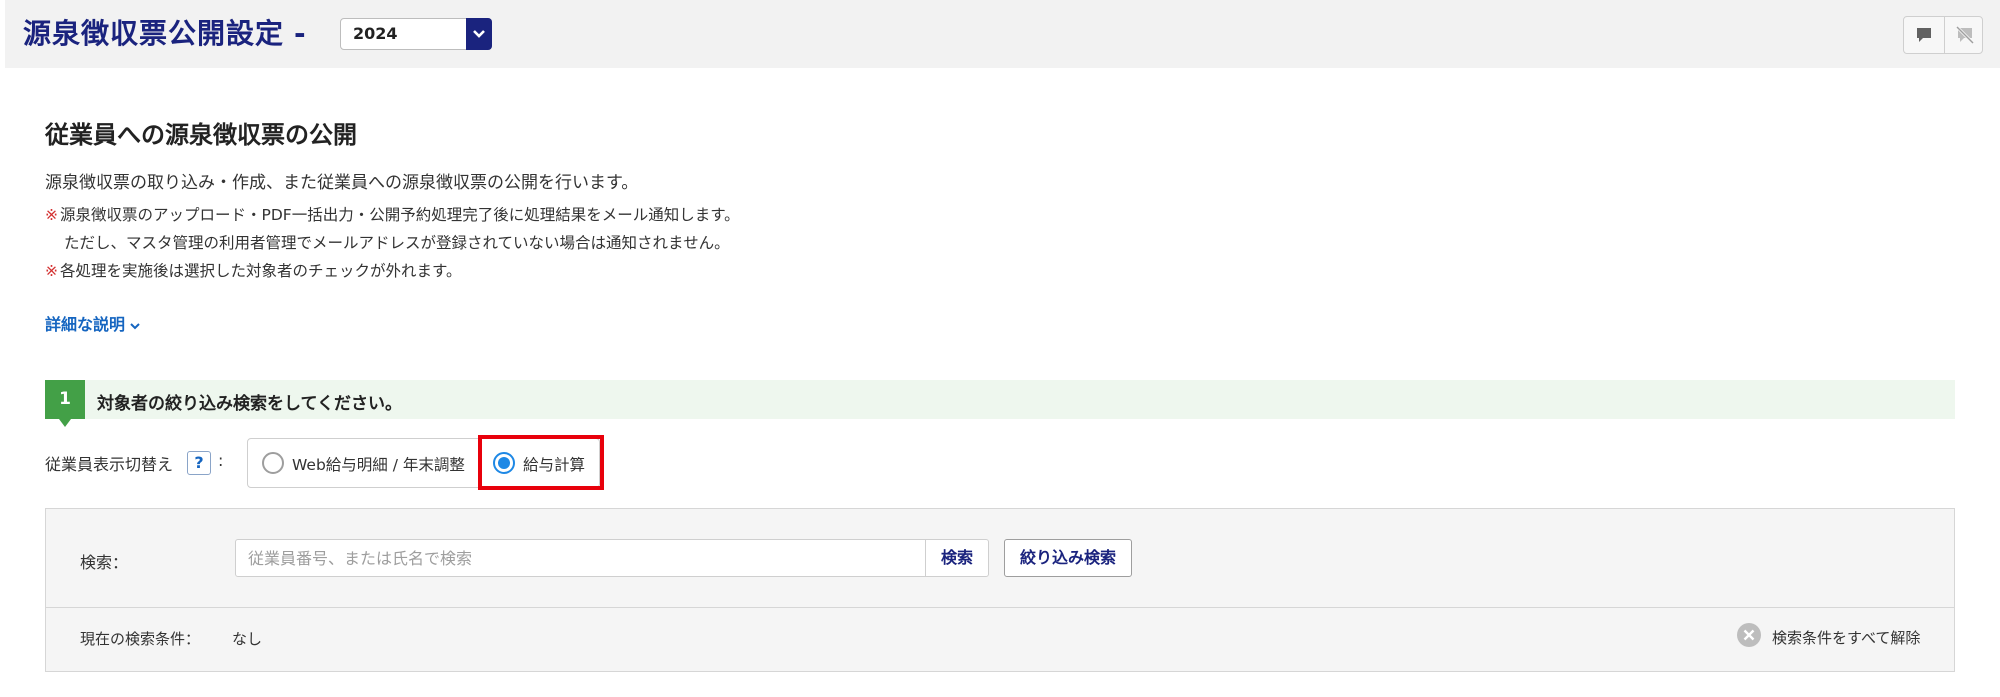 This screenshot has height=697, width=2000. I want to click on comment-icon, so click(1923, 35).